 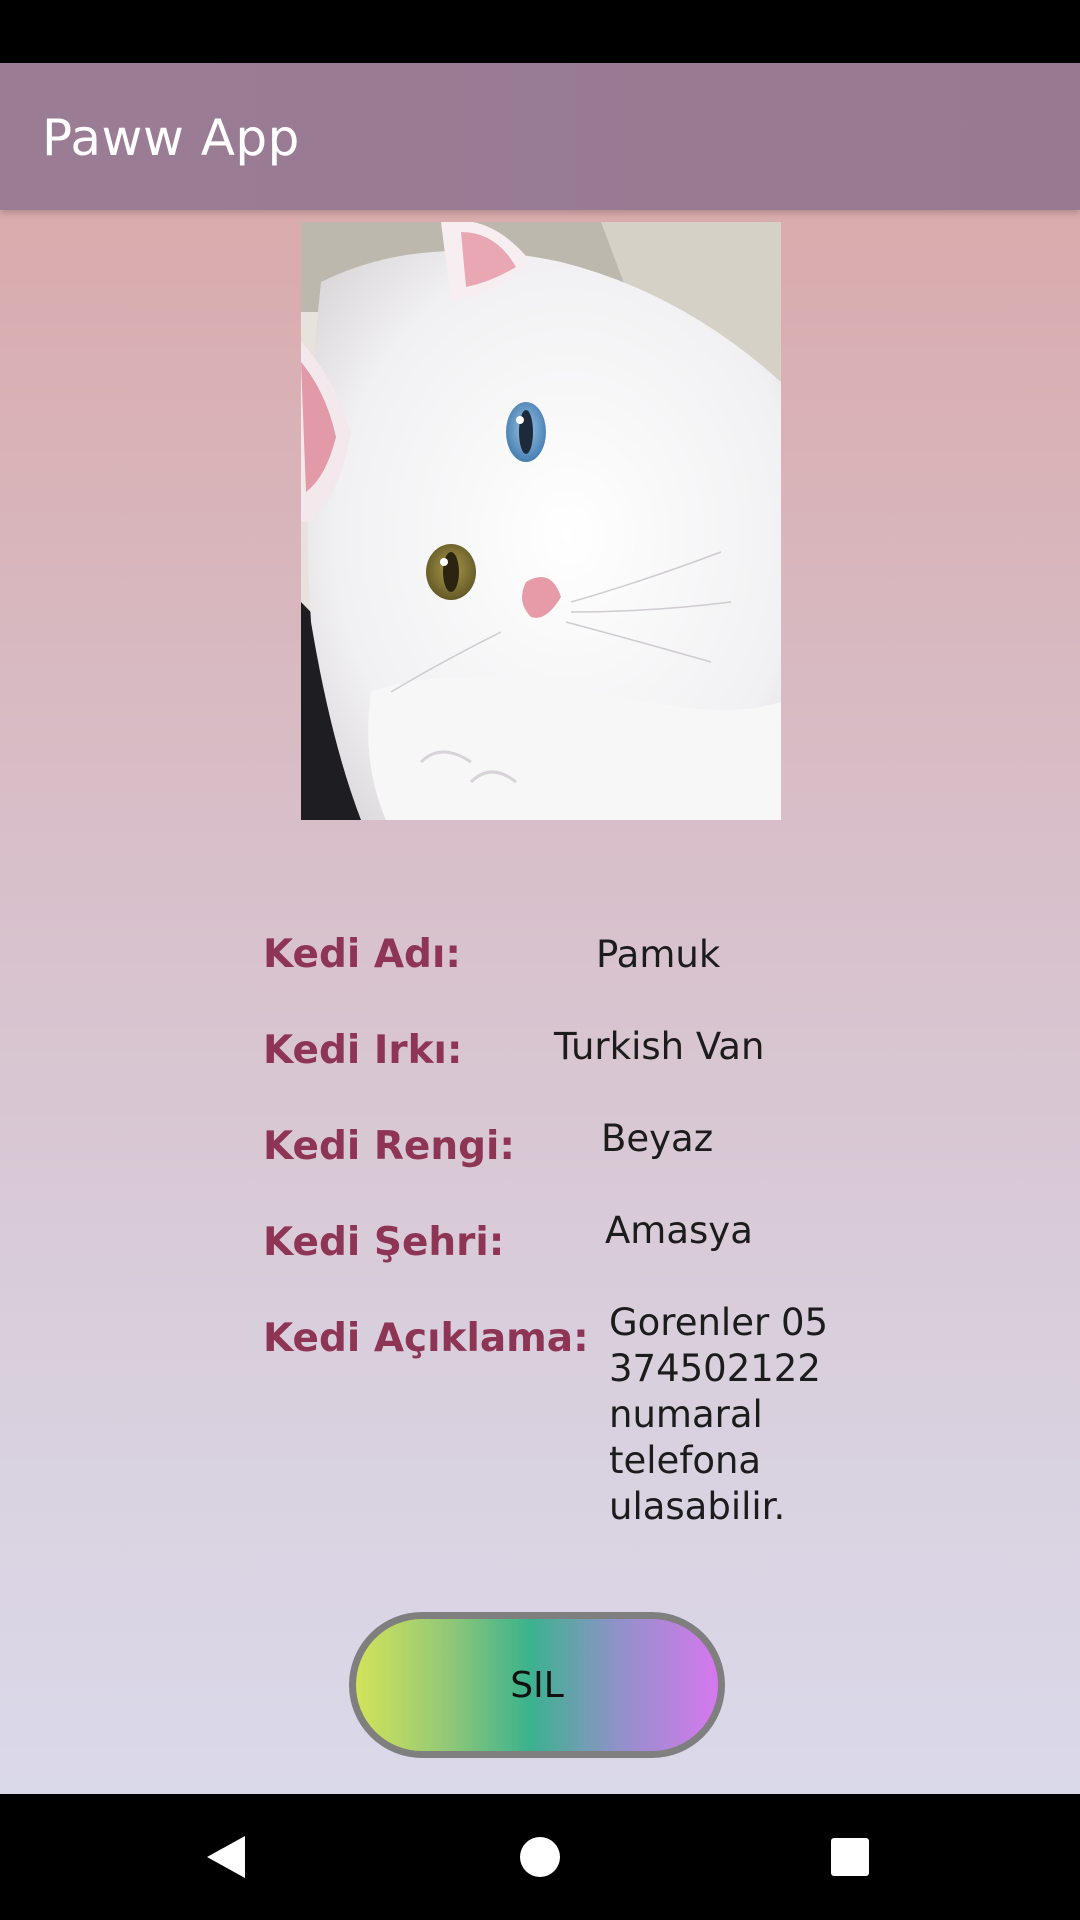 I want to click on cat-city-label: Kedi Şehri:, so click(x=384, y=1242).